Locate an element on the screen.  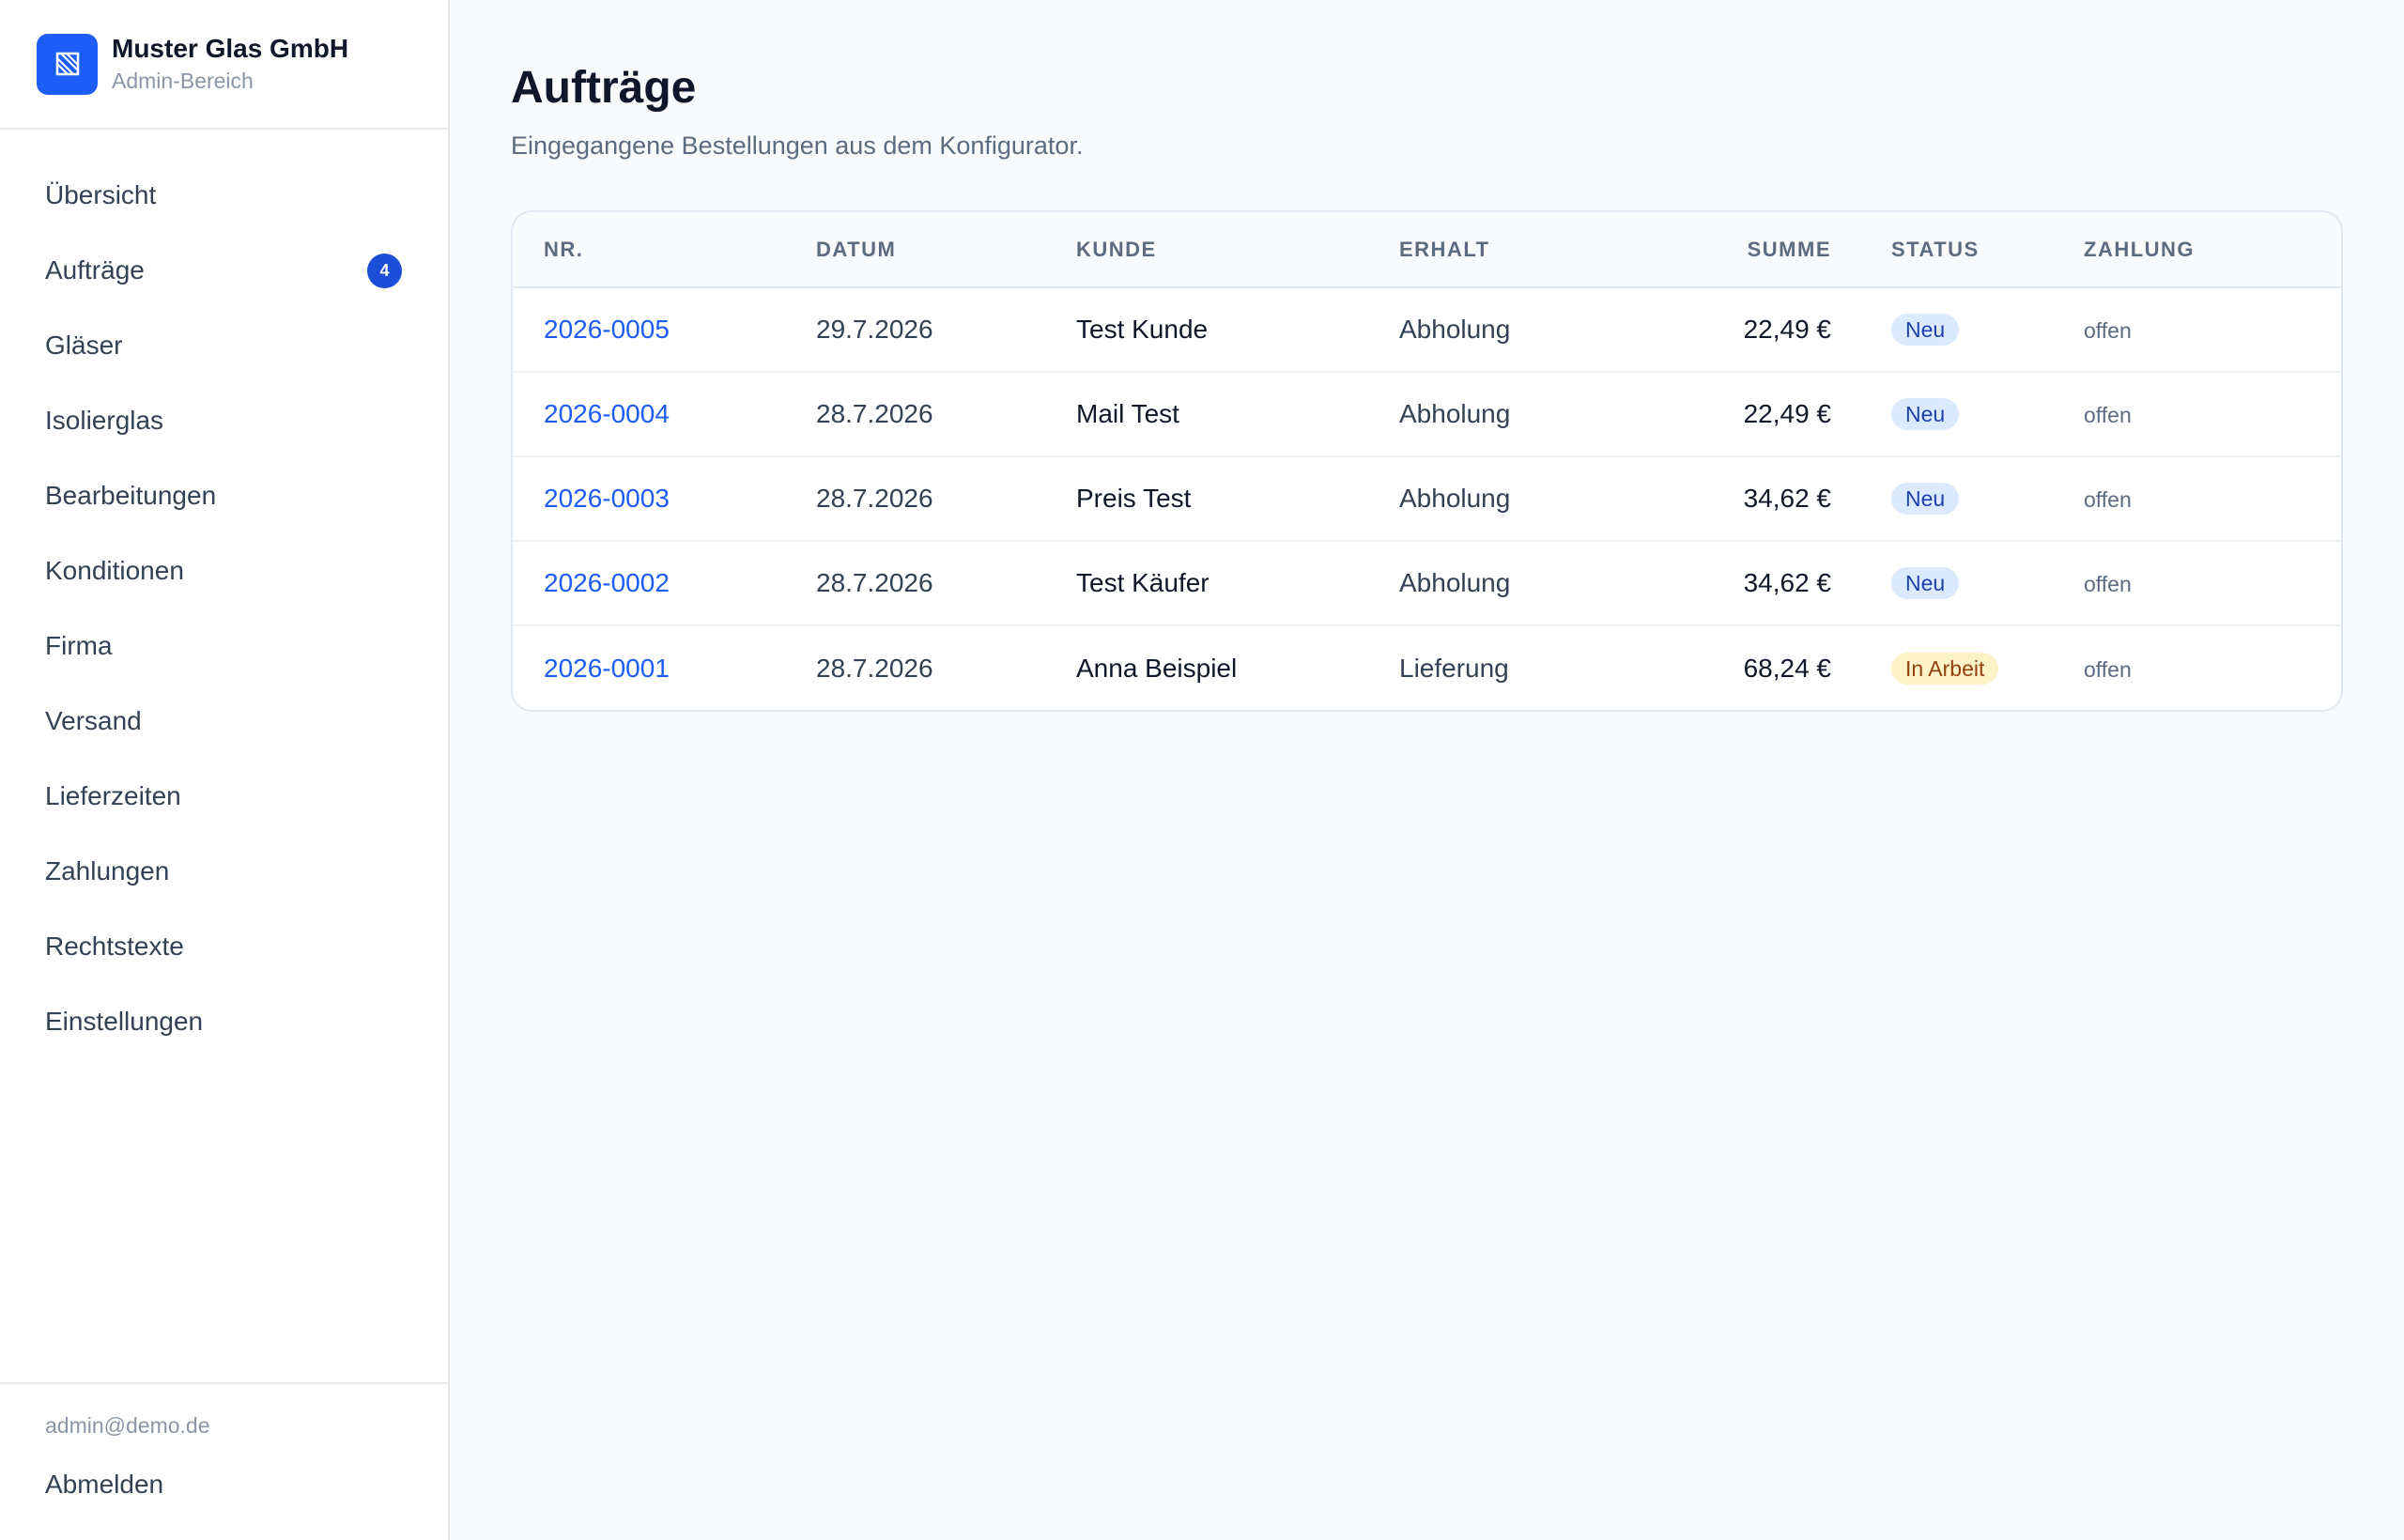
column-header-summe: SUMME is located at coordinates (1789, 249).